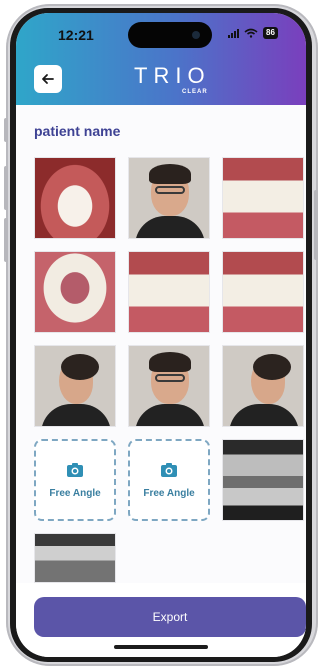 This screenshot has height=669, width=322. Describe the element at coordinates (263, 292) in the screenshot. I see `photo-left-buccal` at that location.